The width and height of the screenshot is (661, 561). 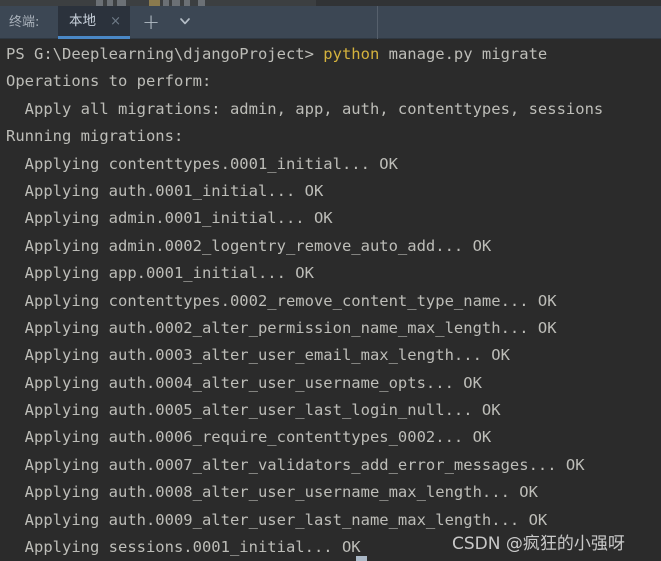 I want to click on terminal-line: Applying app.0001_initial... OK, so click(x=160, y=273).